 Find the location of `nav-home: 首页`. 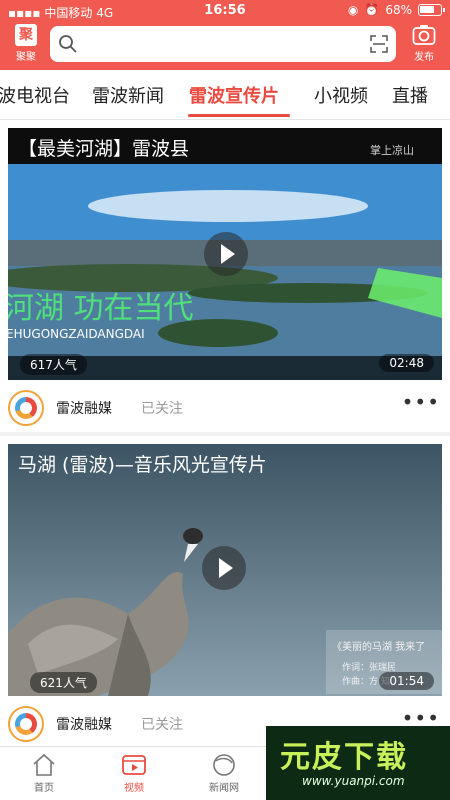

nav-home: 首页 is located at coordinates (44, 773).